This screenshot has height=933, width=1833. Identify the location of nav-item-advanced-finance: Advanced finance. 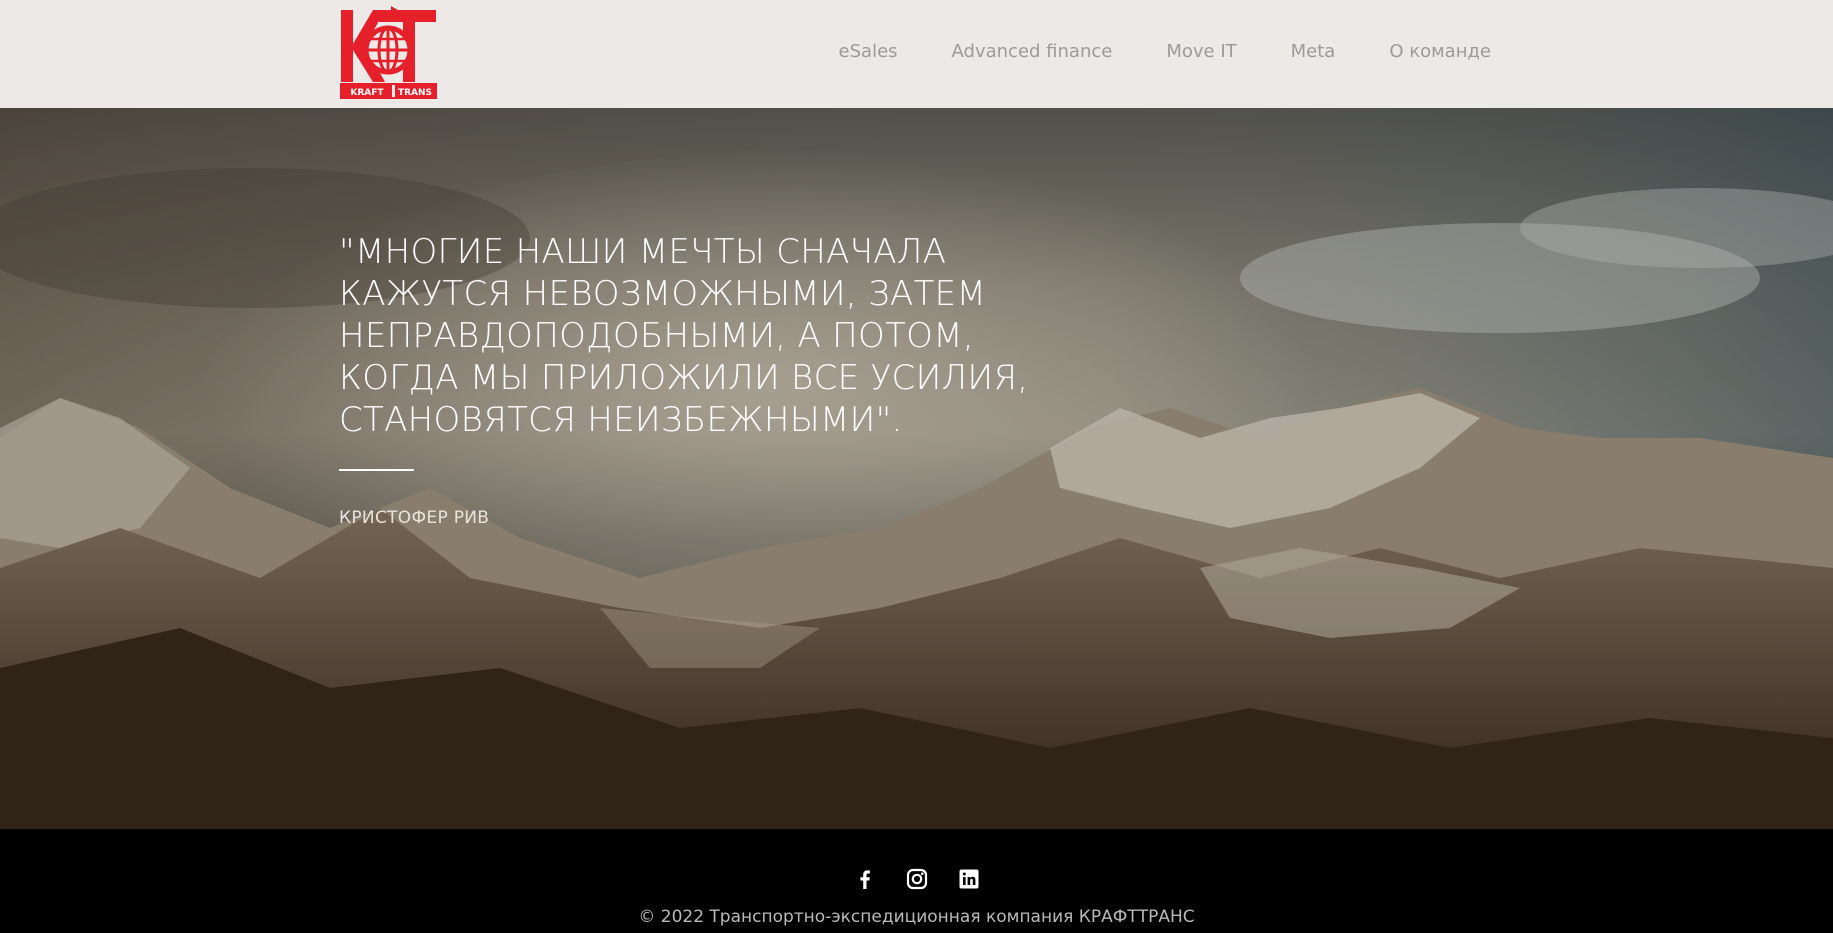
(1032, 52).